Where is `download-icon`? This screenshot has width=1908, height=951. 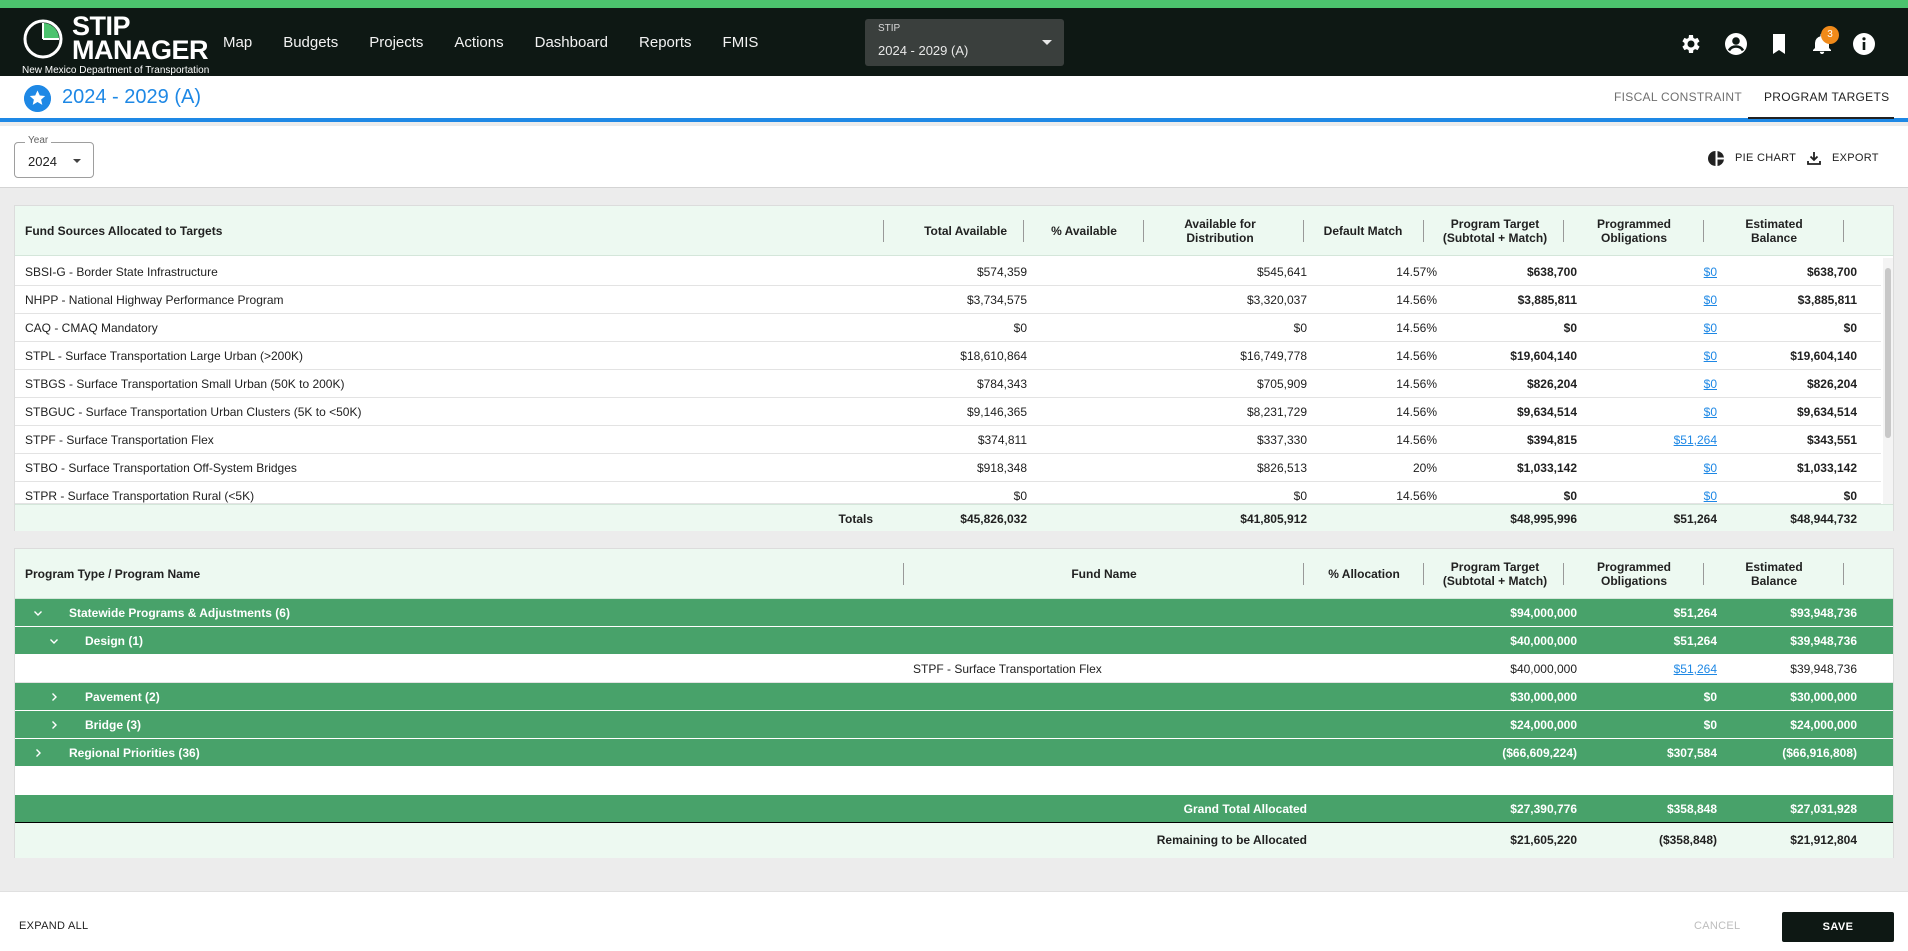 download-icon is located at coordinates (1814, 158).